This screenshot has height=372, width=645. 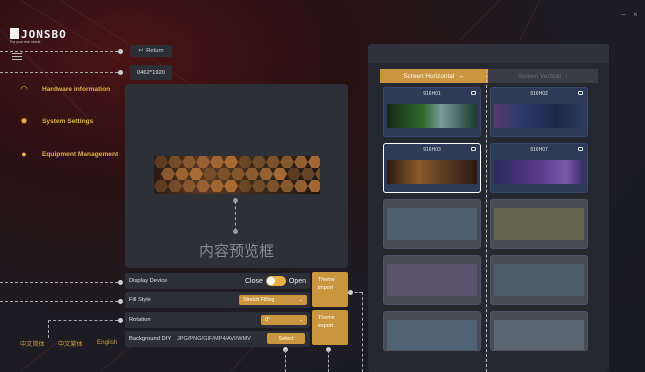 What do you see at coordinates (151, 72) in the screenshot?
I see `resolution-display: 0462*1920` at bounding box center [151, 72].